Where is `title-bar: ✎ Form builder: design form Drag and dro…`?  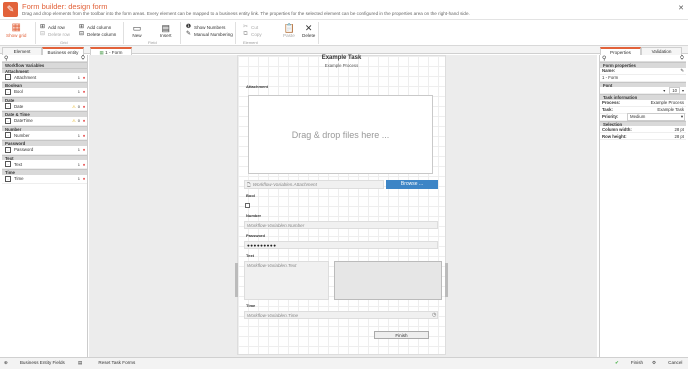 title-bar: ✎ Form builder: design form Drag and dro… is located at coordinates (344, 10).